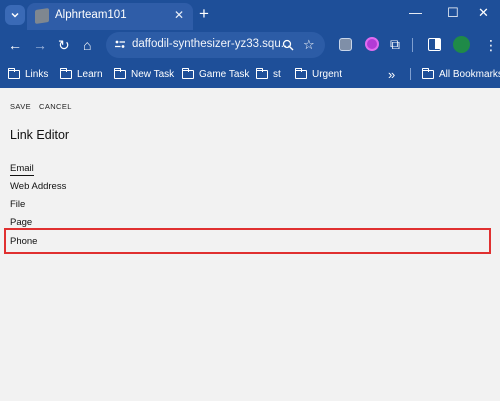  What do you see at coordinates (55, 106) in the screenshot?
I see `cancel-button: CANCEL` at bounding box center [55, 106].